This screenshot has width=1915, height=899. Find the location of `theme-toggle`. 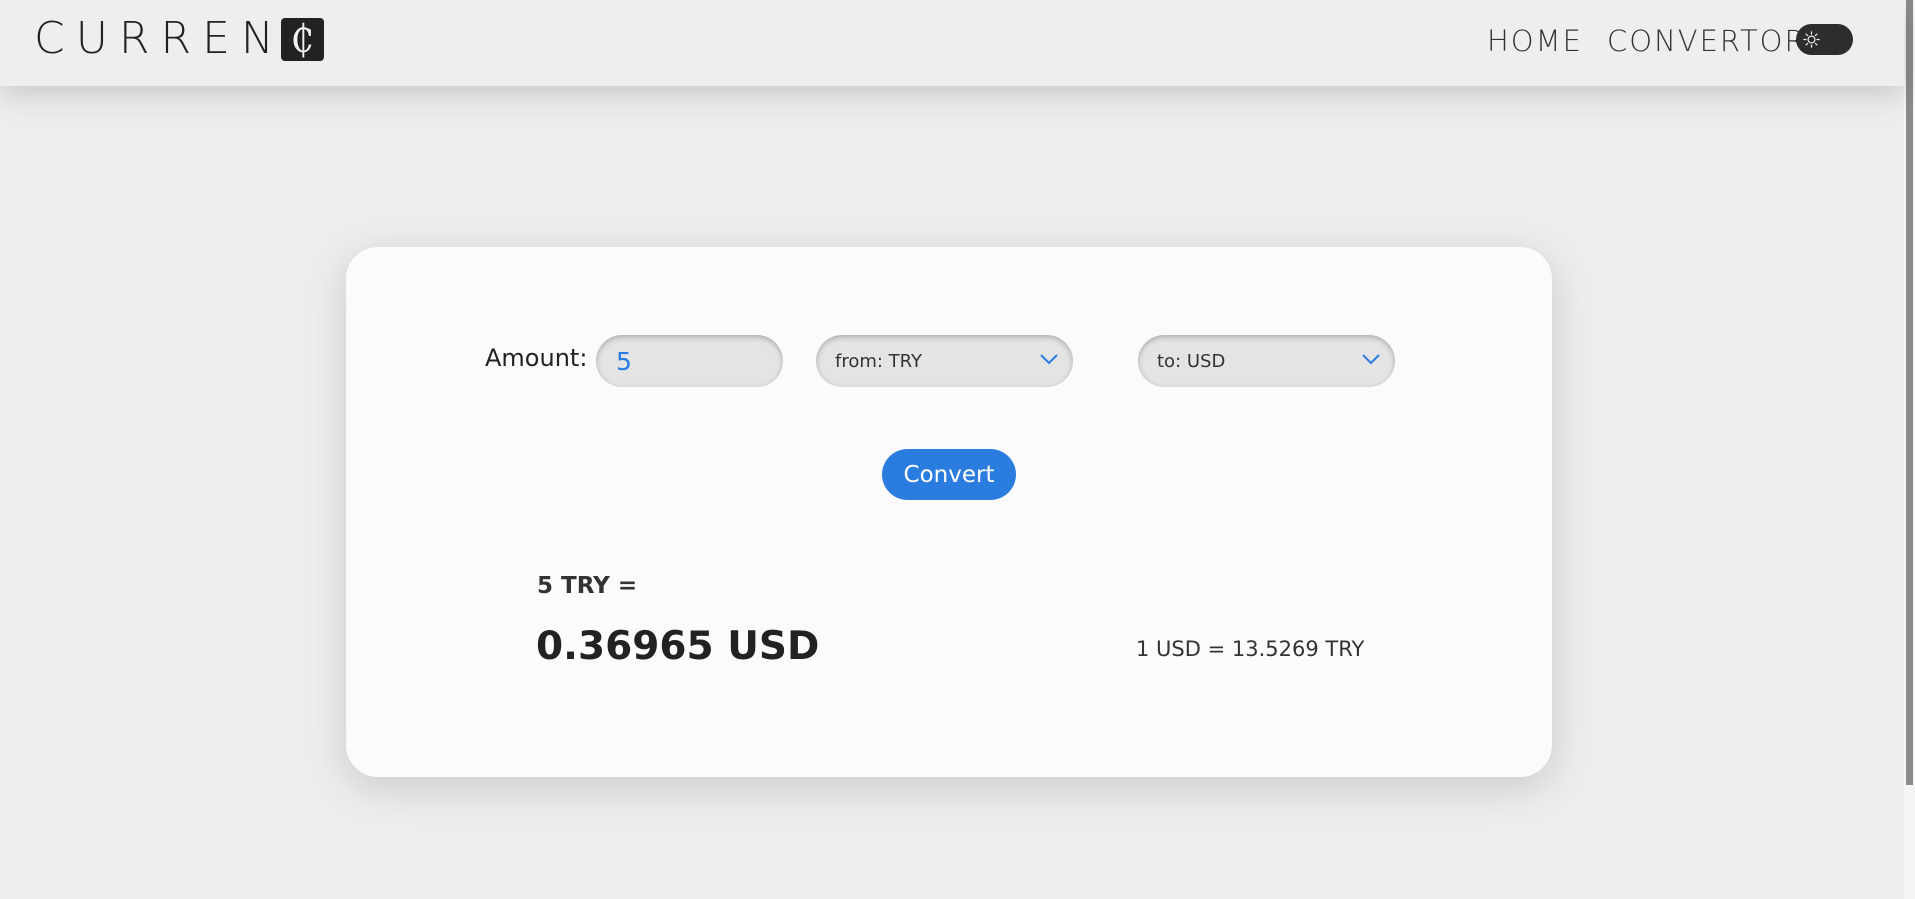

theme-toggle is located at coordinates (1824, 39).